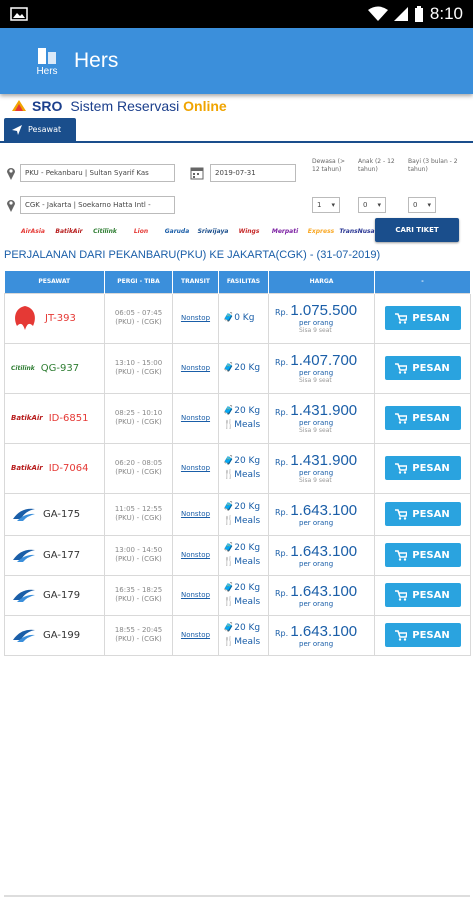 The height and width of the screenshot is (900, 473). What do you see at coordinates (62, 555) in the screenshot?
I see `flight-code: GA-177` at bounding box center [62, 555].